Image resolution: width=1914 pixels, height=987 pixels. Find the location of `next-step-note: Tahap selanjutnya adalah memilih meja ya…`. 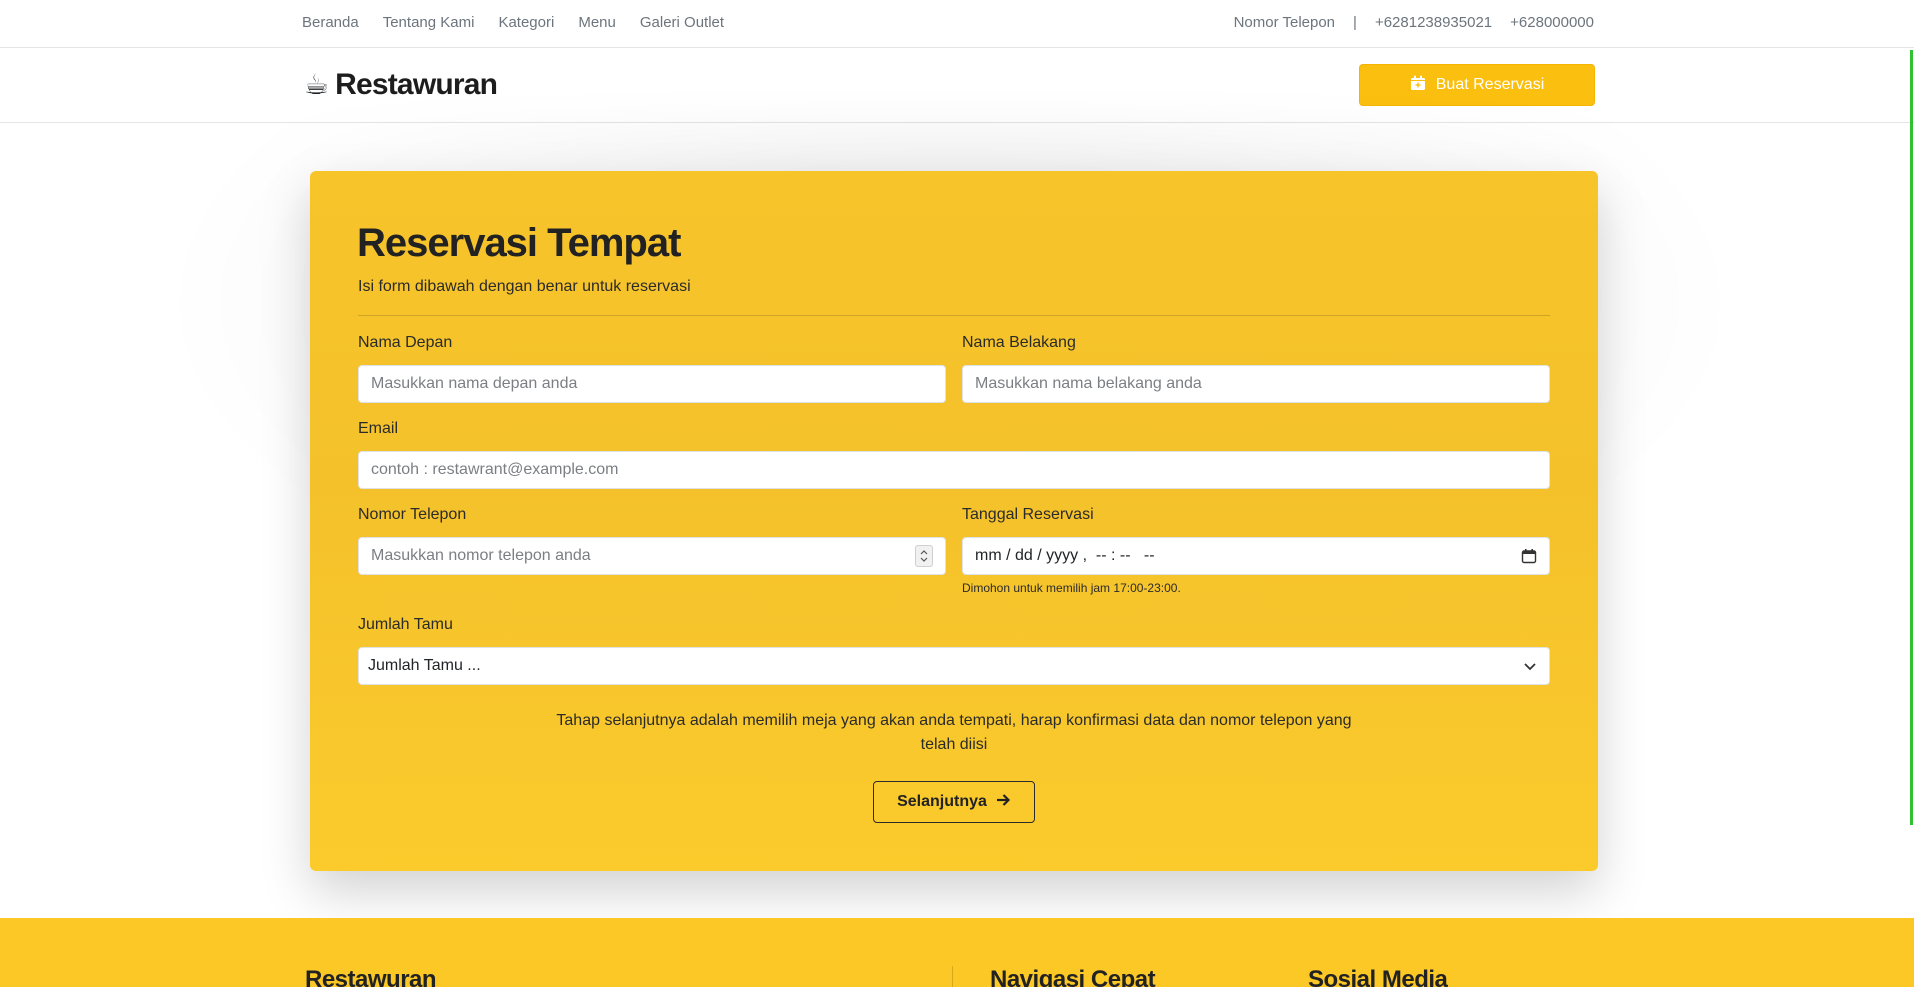

next-step-note: Tahap selanjutnya adalah memilih meja ya… is located at coordinates (954, 732).